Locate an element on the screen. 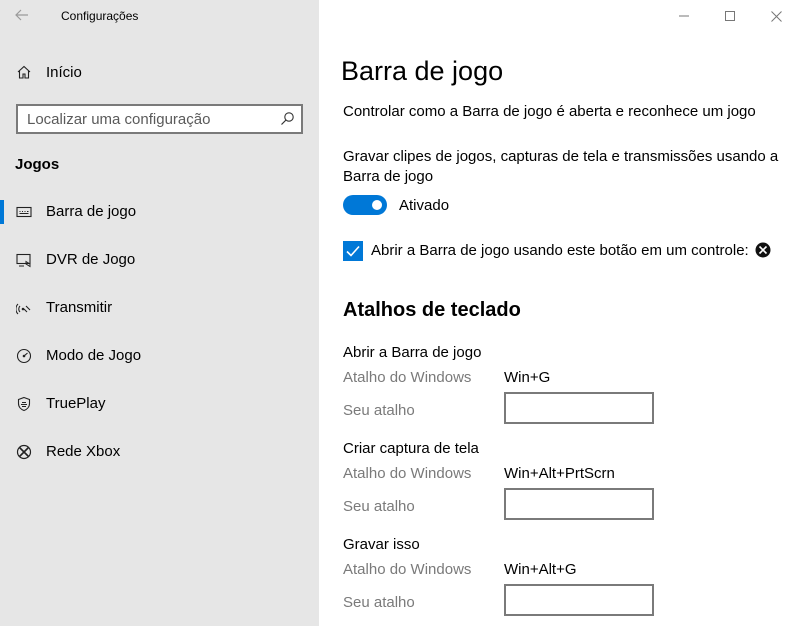 This screenshot has width=796, height=626. toggle-state-label: Ativado is located at coordinates (424, 205).